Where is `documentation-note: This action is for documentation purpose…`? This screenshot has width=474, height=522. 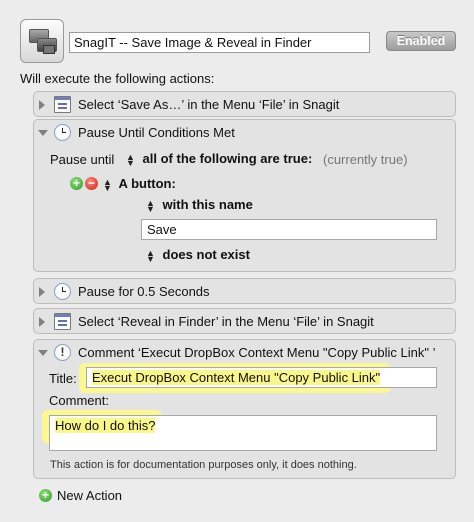
documentation-note: This action is for documentation purpose… is located at coordinates (203, 465).